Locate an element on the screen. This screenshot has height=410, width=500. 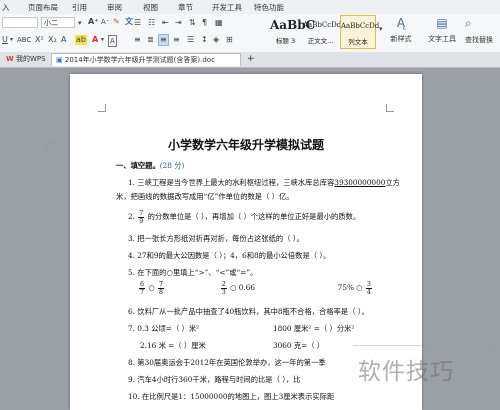
fraction: 67 is located at coordinates (142, 288).